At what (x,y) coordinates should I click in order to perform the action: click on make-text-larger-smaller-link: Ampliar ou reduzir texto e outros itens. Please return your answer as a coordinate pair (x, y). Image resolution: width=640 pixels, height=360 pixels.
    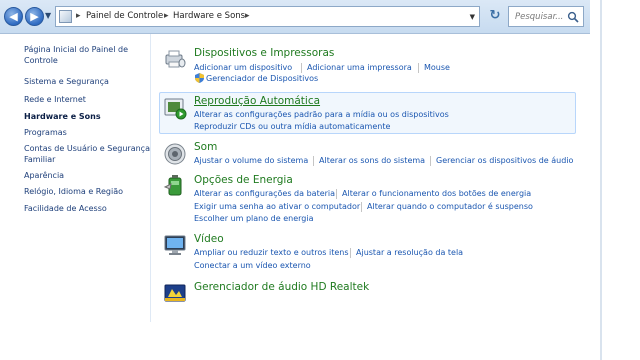
    Looking at the image, I should click on (271, 252).